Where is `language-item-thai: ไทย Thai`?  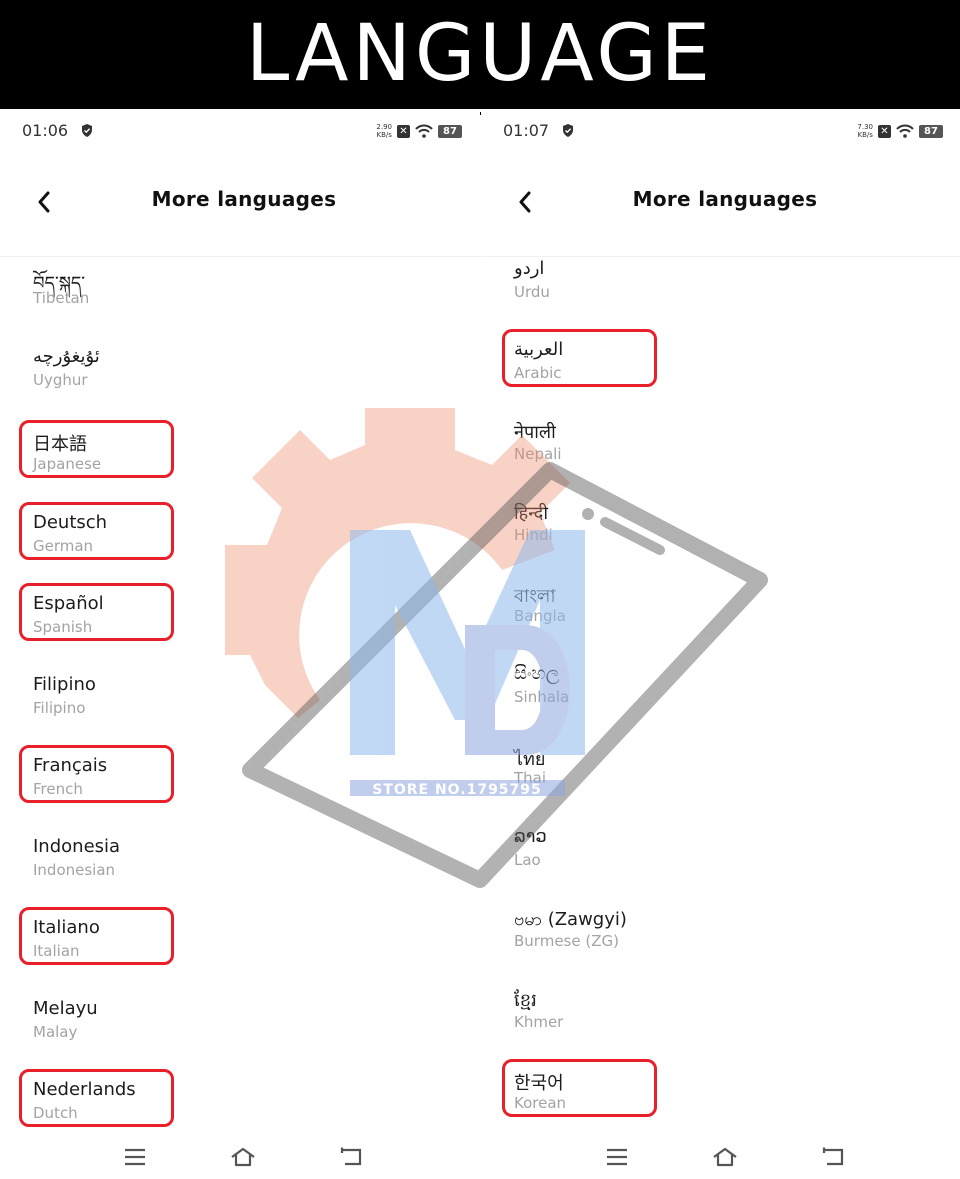
language-item-thai: ไทย Thai is located at coordinates (720, 783).